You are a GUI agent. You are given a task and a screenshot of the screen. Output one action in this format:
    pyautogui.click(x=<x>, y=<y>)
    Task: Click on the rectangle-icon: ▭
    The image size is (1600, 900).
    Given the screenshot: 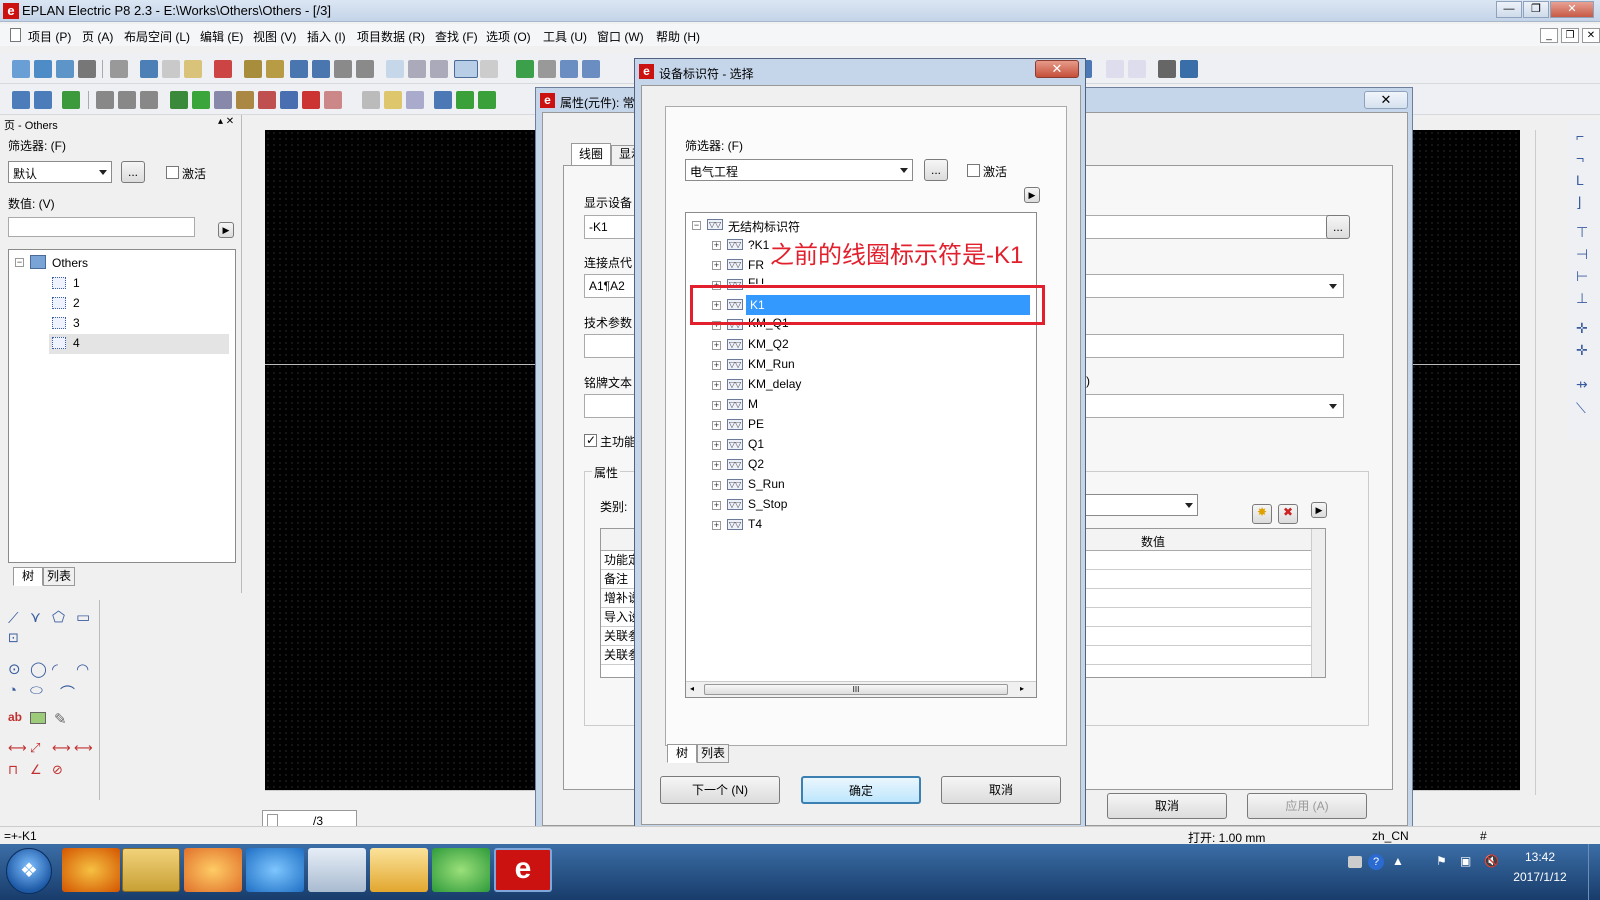 What is the action you would take?
    pyautogui.click(x=83, y=617)
    